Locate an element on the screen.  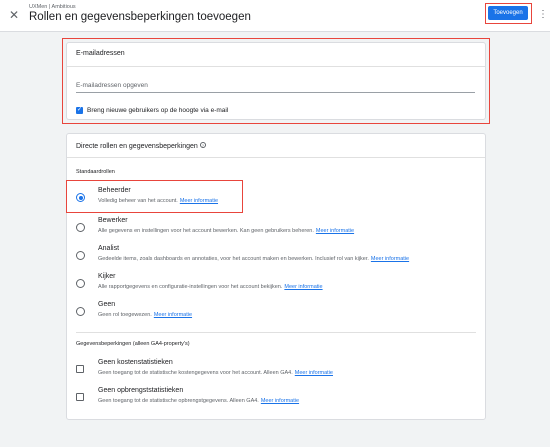
add-button: Toevoegen is located at coordinates (508, 13).